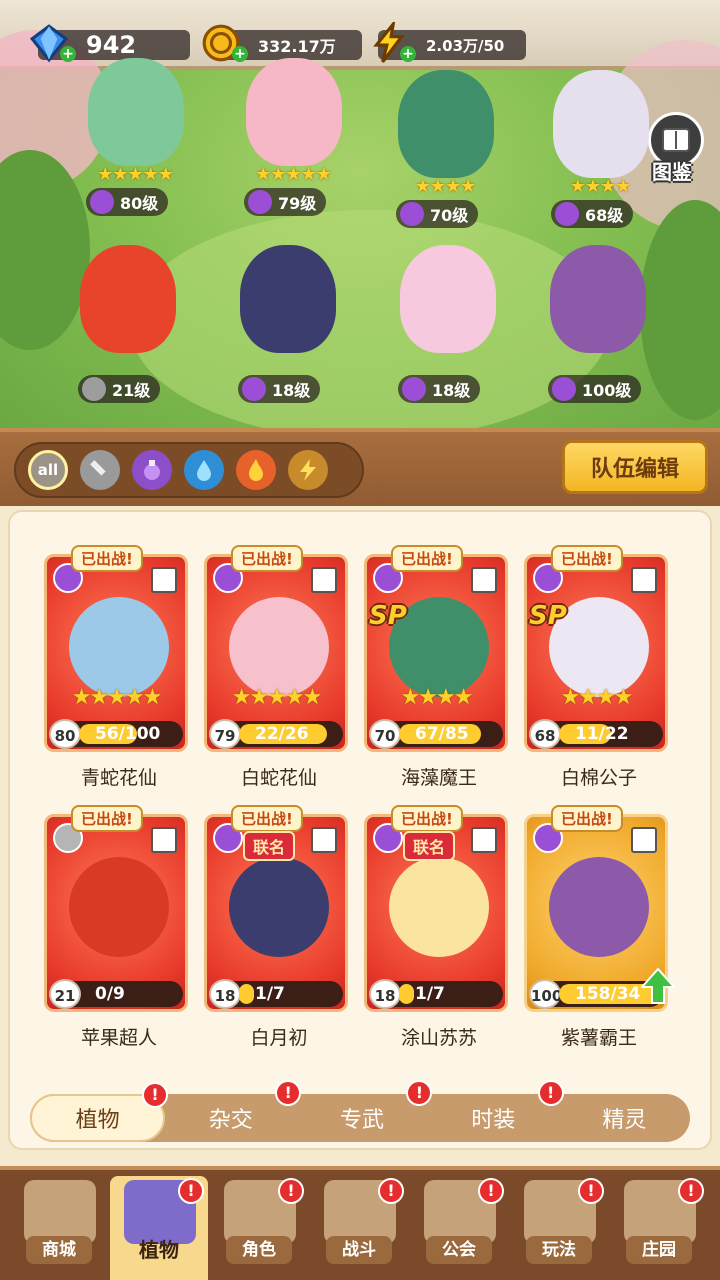 Image resolution: width=720 pixels, height=1280 pixels. I want to click on plant-name: 紫薯霸王, so click(598, 1038).